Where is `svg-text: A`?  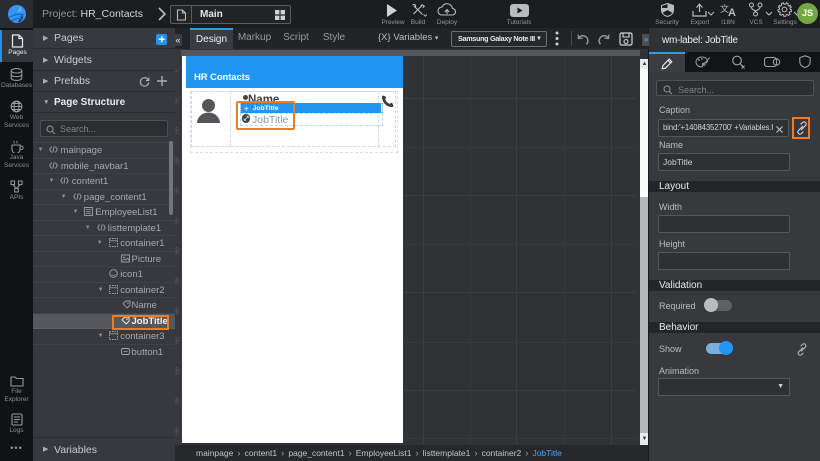 svg-text: A is located at coordinates (732, 12).